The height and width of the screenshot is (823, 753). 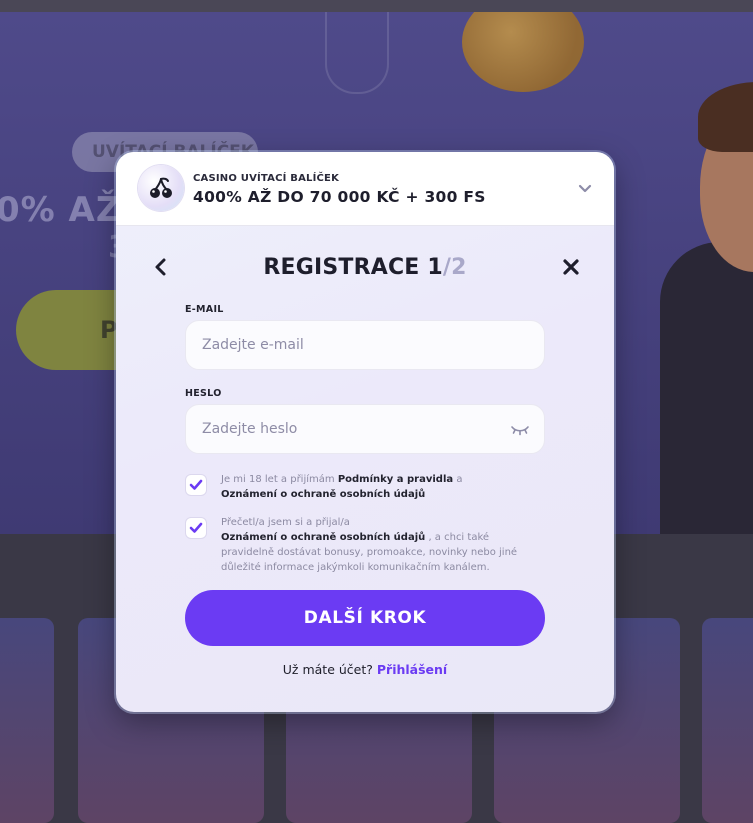 I want to click on login-link: Přihlášení, so click(x=412, y=669).